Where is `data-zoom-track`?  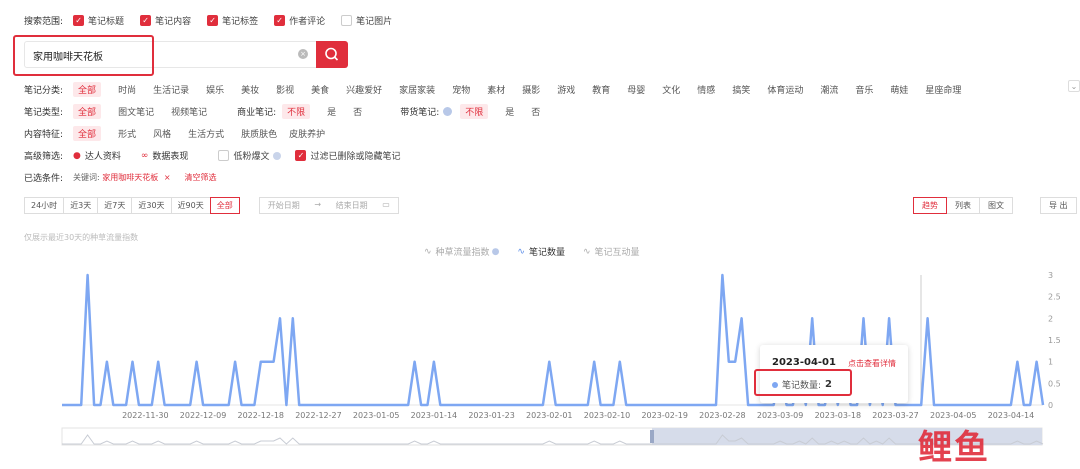
data-zoom-track is located at coordinates (552, 436).